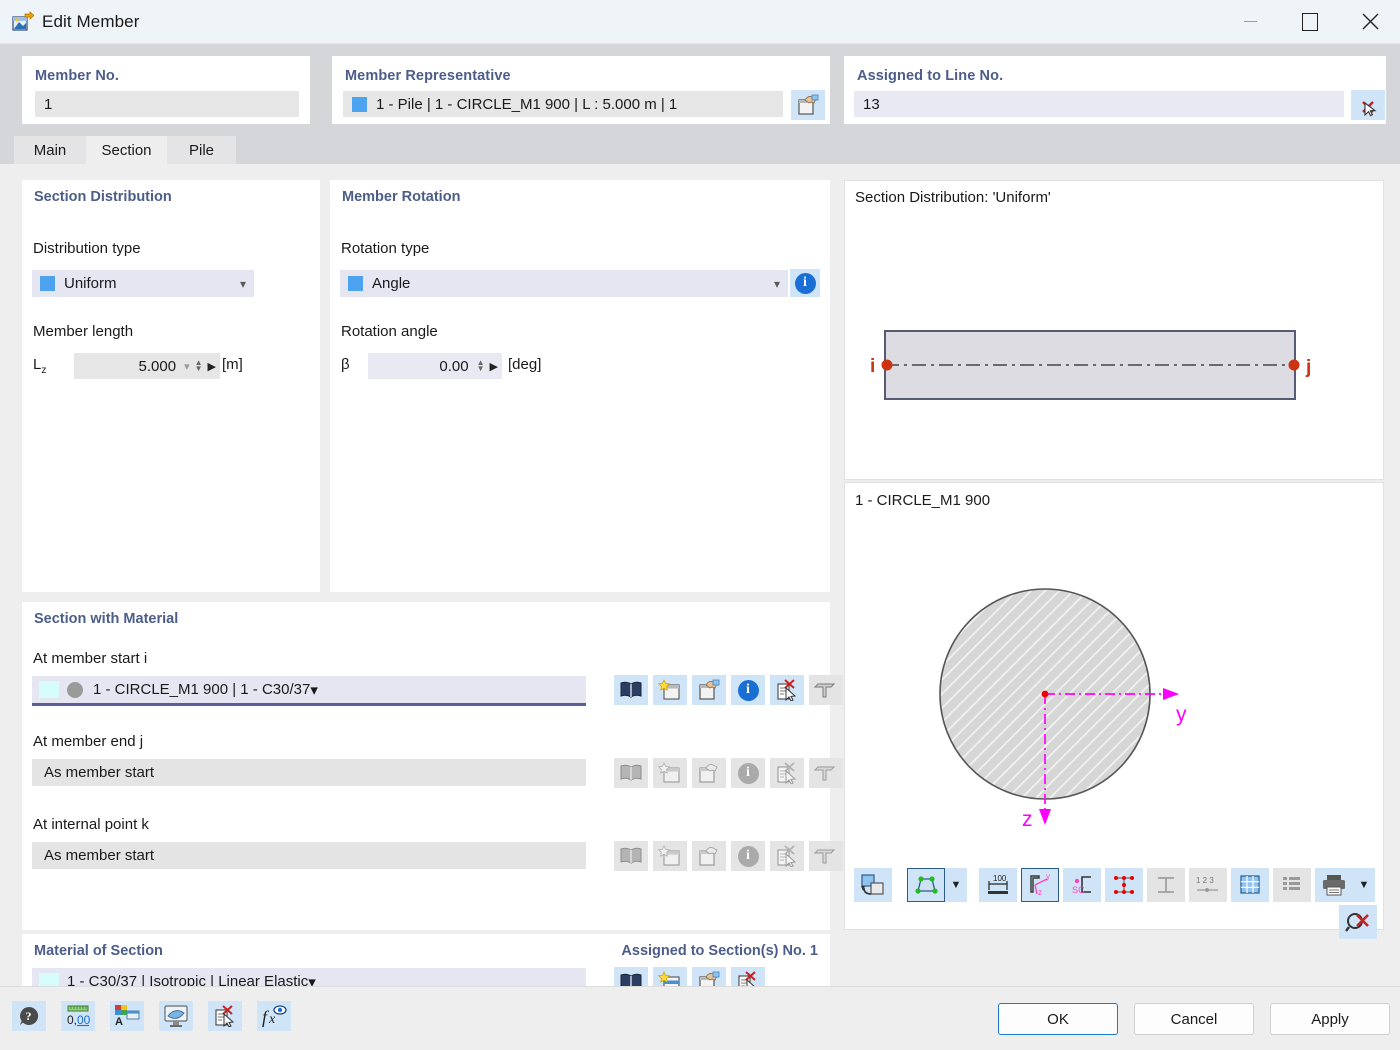 The width and height of the screenshot is (1400, 1050). What do you see at coordinates (309, 704) in the screenshot?
I see `active-field-underline` at bounding box center [309, 704].